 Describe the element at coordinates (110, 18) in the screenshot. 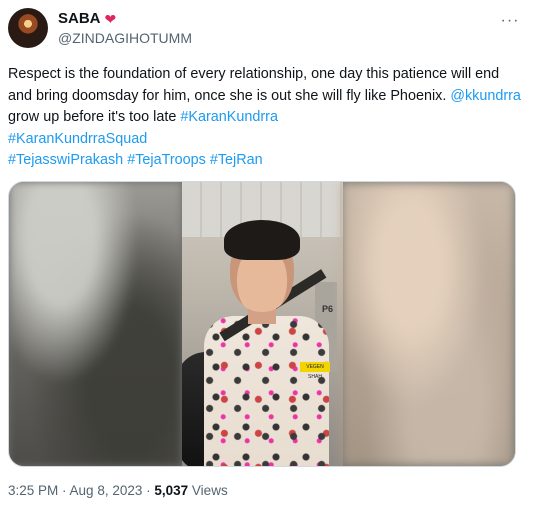

I see `red-heart-icon: ❤` at that location.